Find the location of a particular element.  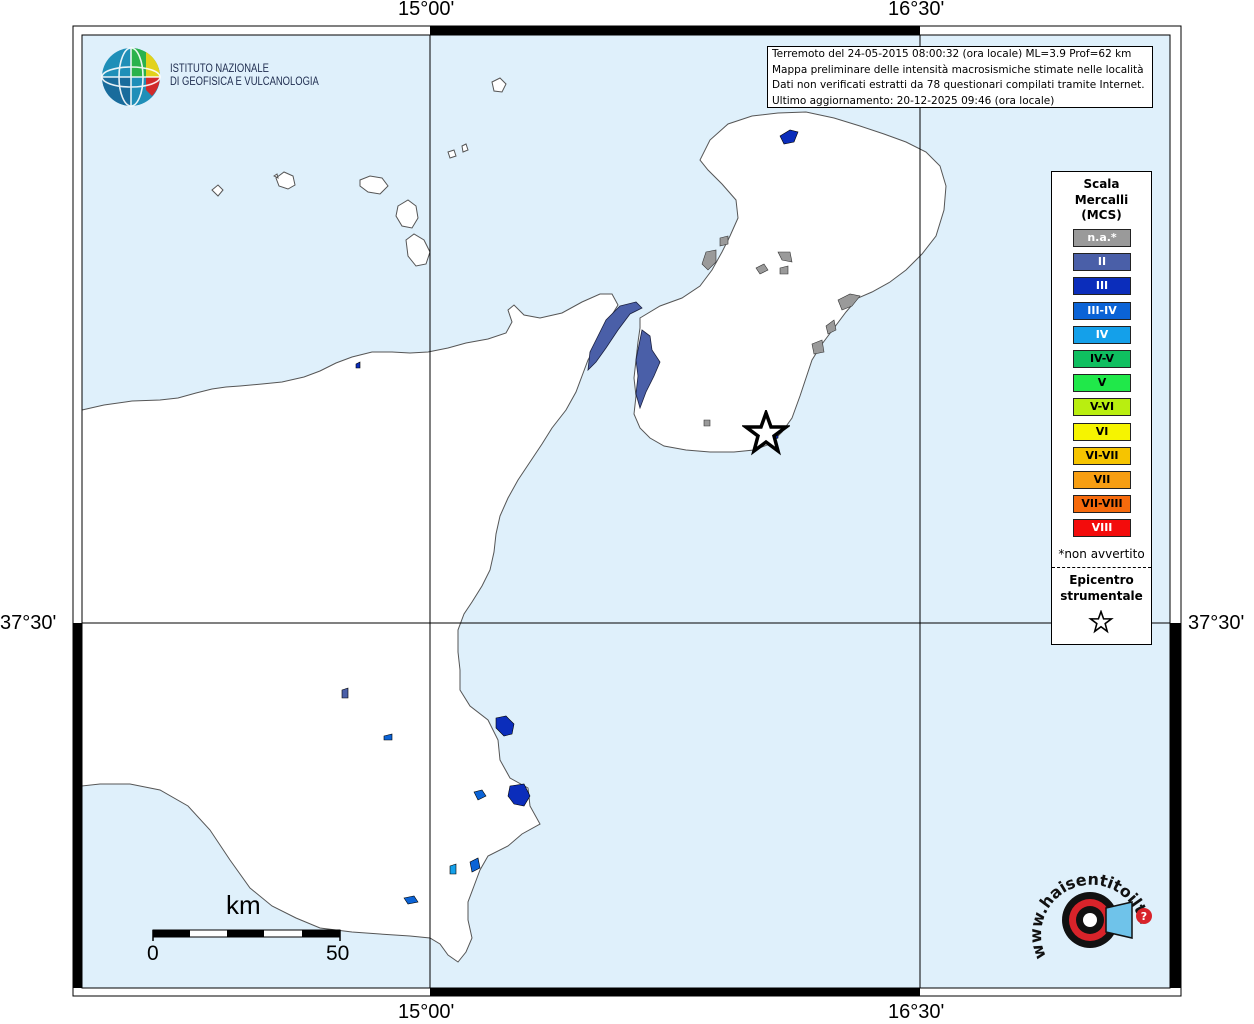

legend-swatch: III-IV is located at coordinates (1102, 310).